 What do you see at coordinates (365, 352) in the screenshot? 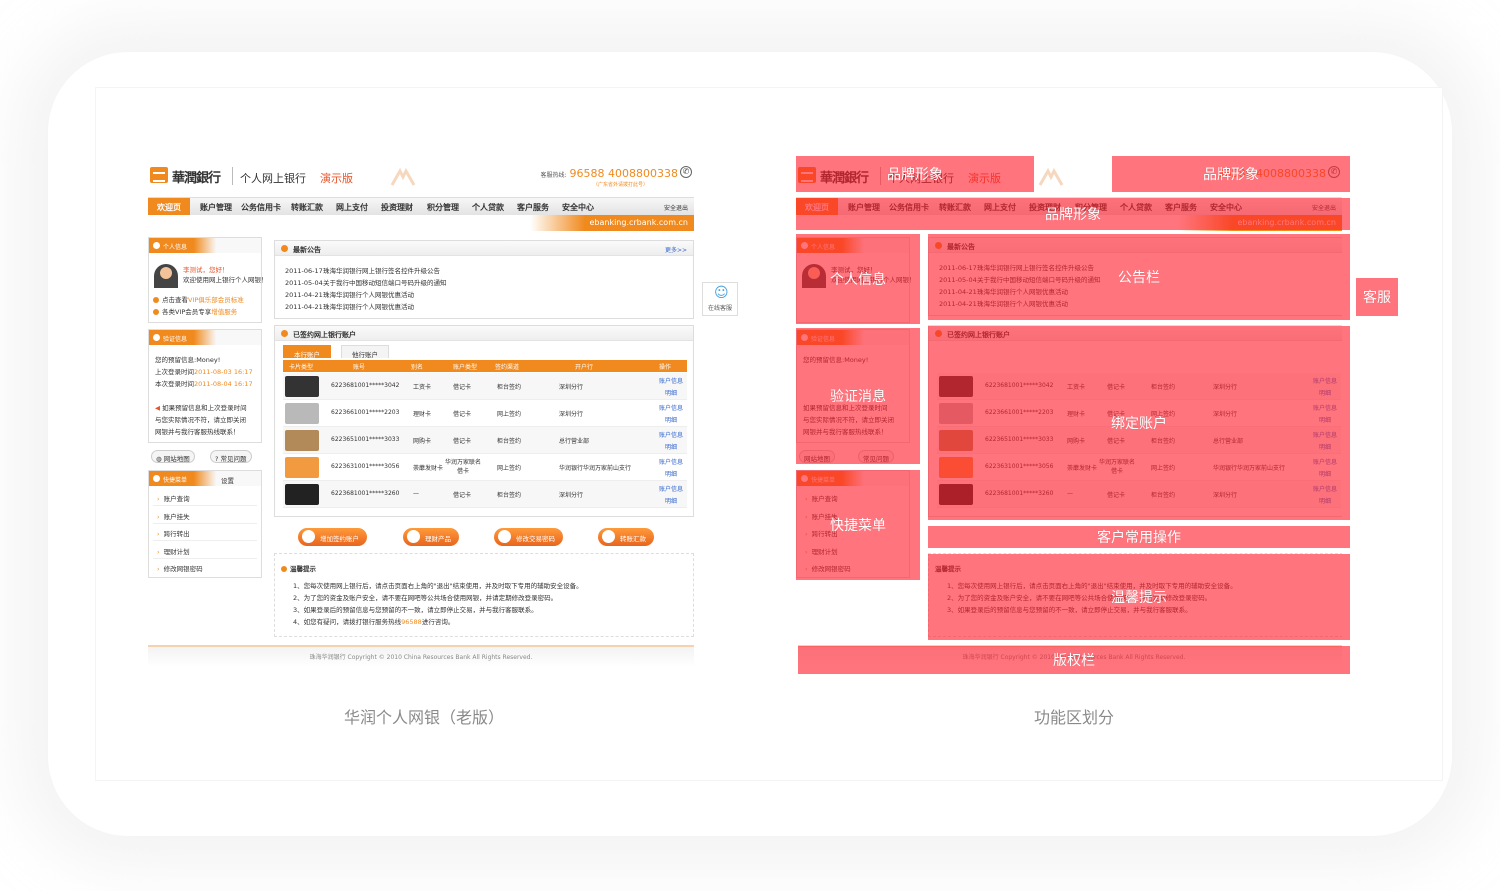
I see `tab-other-bank: 他行账户` at bounding box center [365, 352].